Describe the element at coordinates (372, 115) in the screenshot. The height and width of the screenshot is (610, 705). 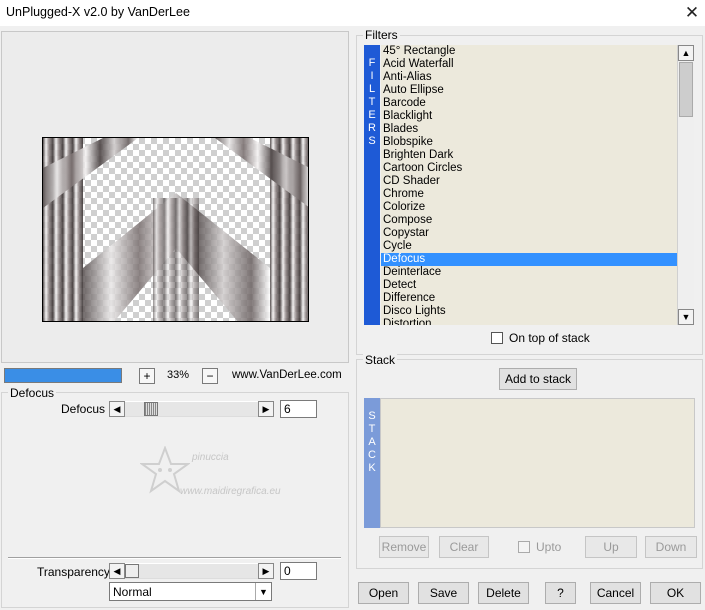
I see `filters-strip-letter: E` at that location.